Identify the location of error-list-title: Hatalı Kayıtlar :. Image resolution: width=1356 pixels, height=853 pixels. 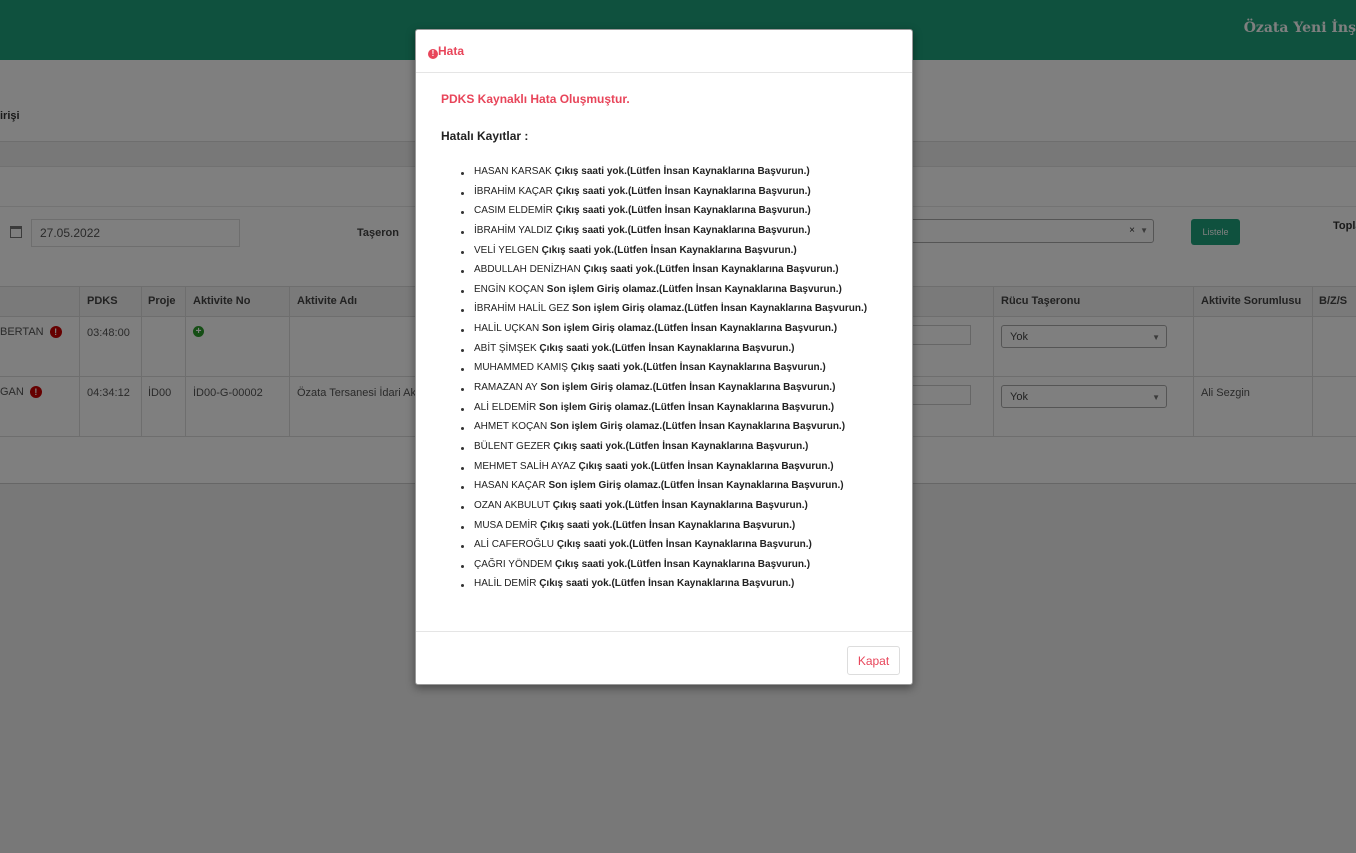
(485, 136).